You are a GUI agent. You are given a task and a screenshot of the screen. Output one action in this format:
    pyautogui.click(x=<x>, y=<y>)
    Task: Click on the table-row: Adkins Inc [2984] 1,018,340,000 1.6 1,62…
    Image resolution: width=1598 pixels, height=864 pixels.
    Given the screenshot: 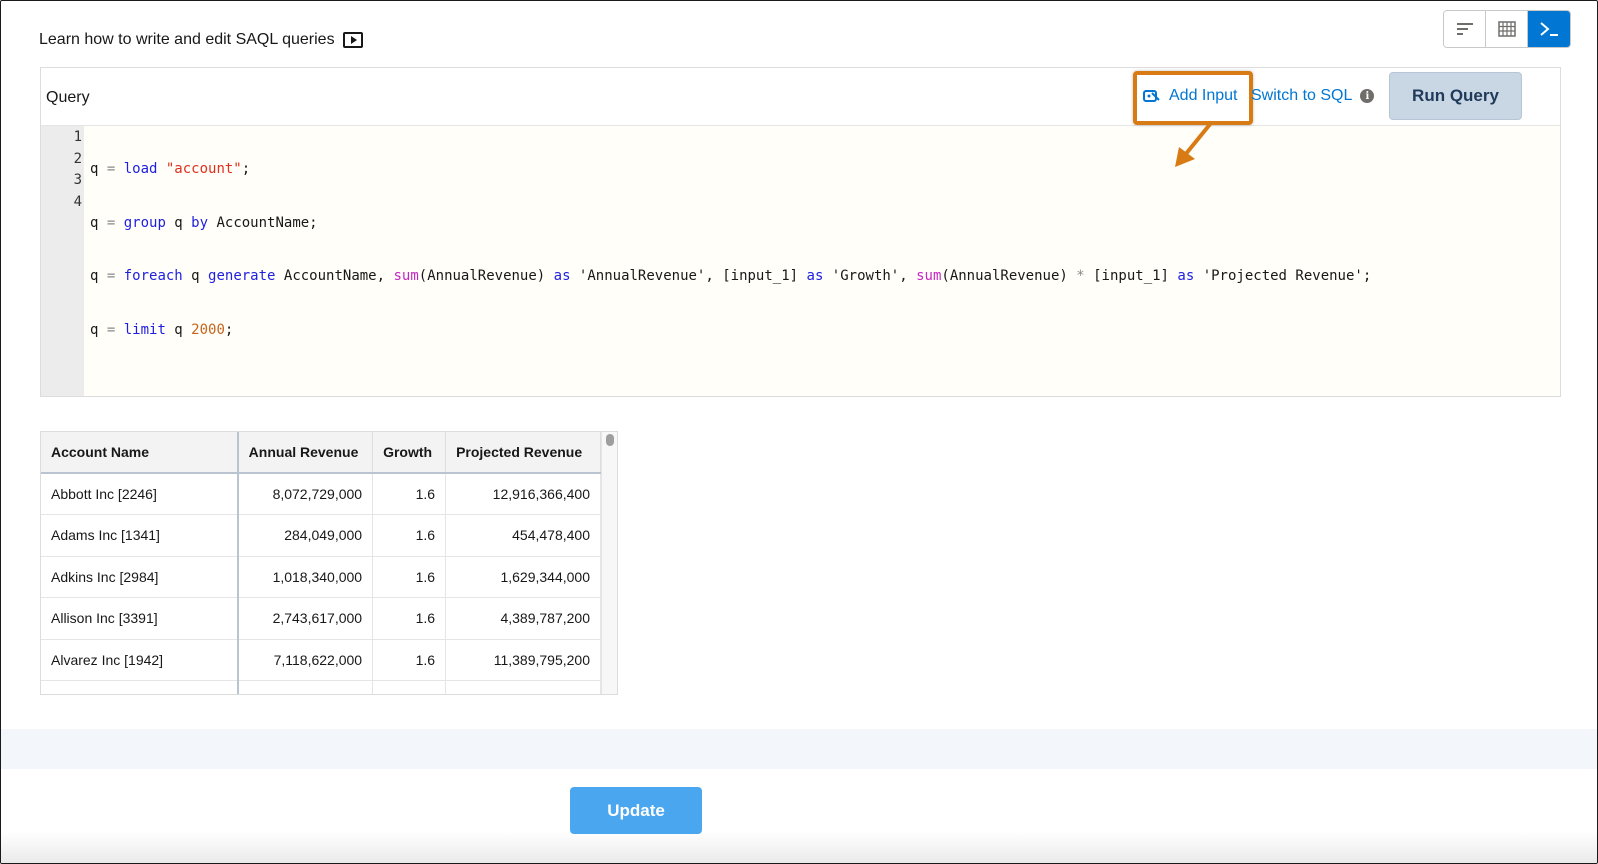 What is the action you would take?
    pyautogui.click(x=321, y=577)
    